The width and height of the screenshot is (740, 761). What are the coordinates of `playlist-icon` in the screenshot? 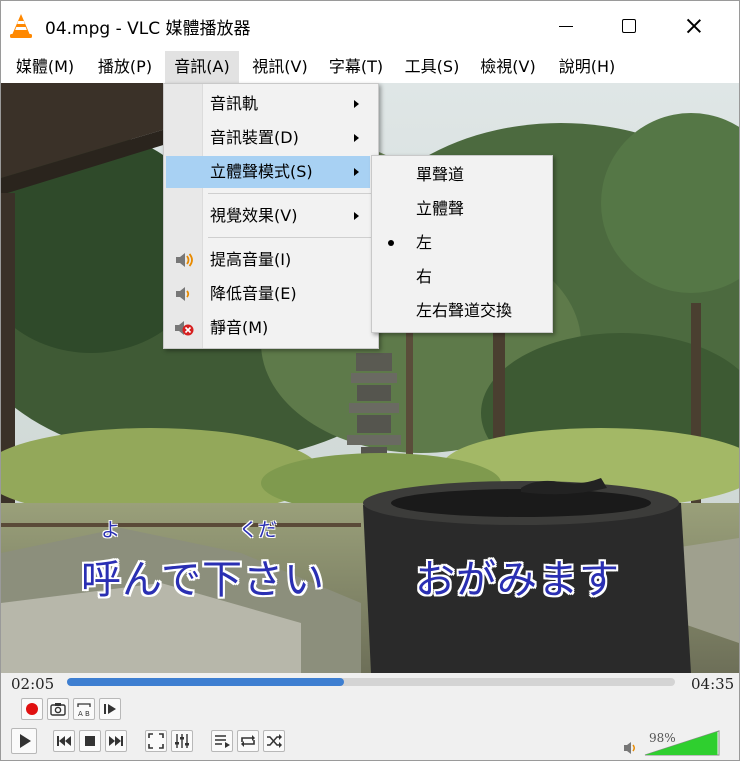 It's located at (222, 741).